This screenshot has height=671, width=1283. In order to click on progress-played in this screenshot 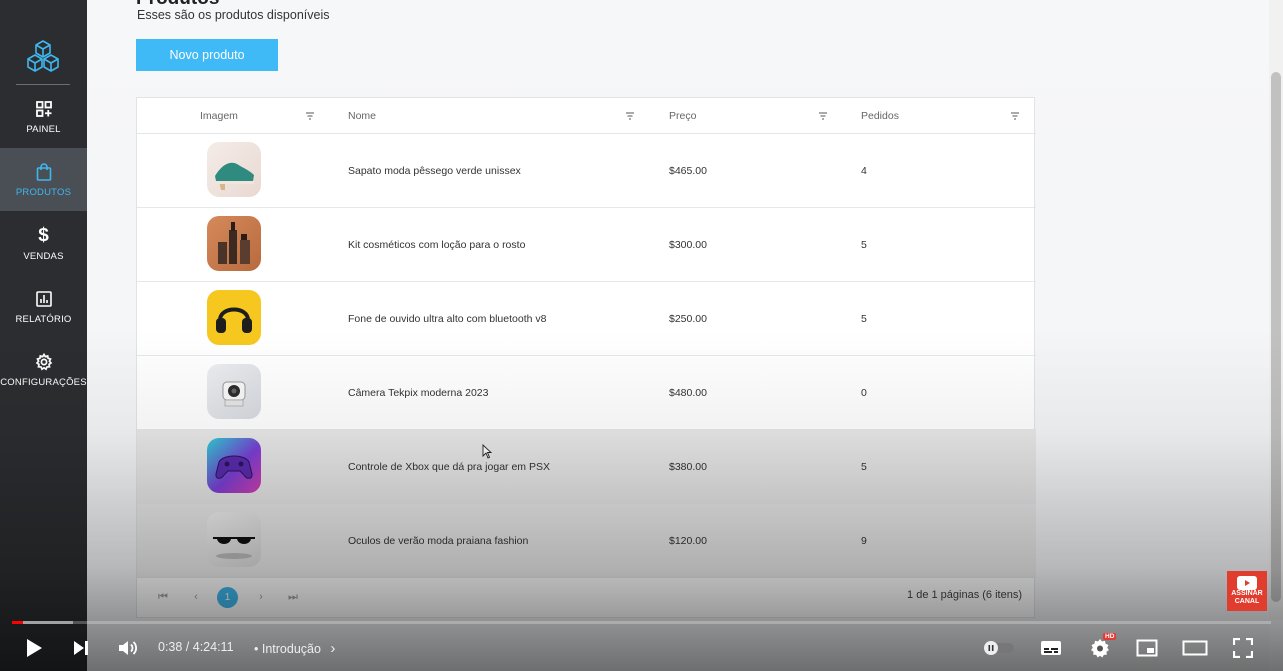, I will do `click(17, 622)`.